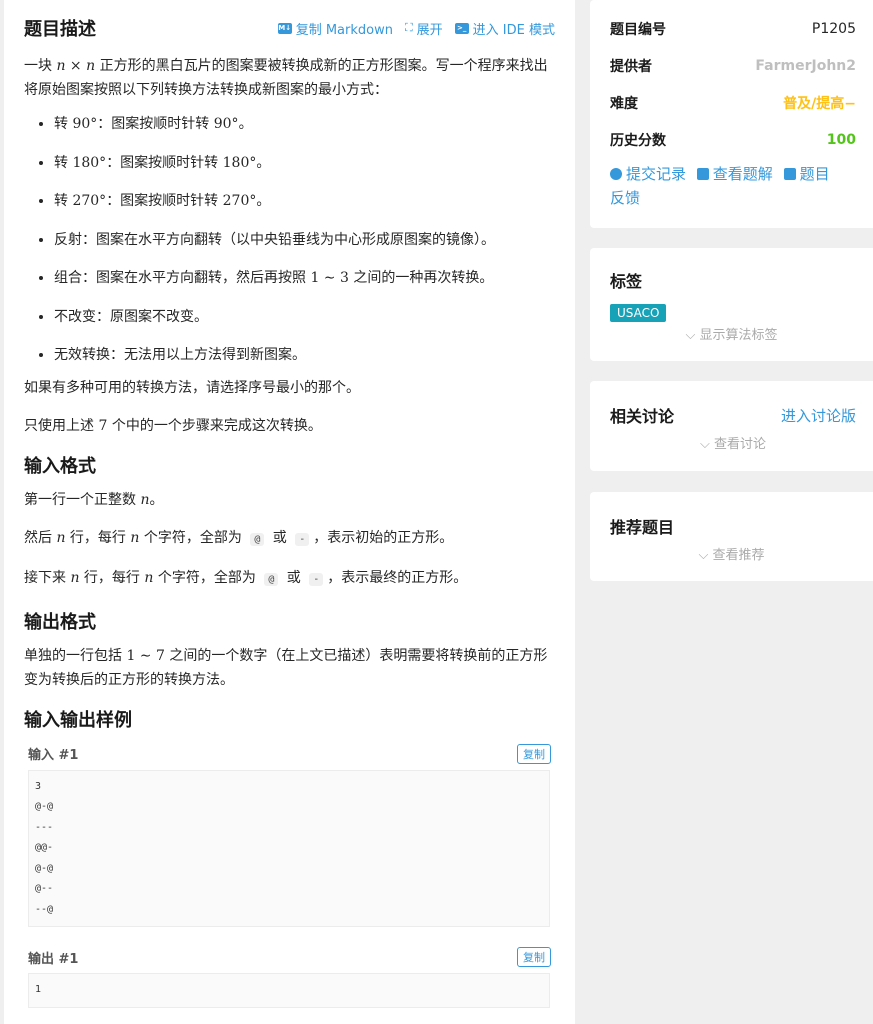 The image size is (873, 1024). What do you see at coordinates (60, 466) in the screenshot?
I see `input-format-title: 输入格式` at bounding box center [60, 466].